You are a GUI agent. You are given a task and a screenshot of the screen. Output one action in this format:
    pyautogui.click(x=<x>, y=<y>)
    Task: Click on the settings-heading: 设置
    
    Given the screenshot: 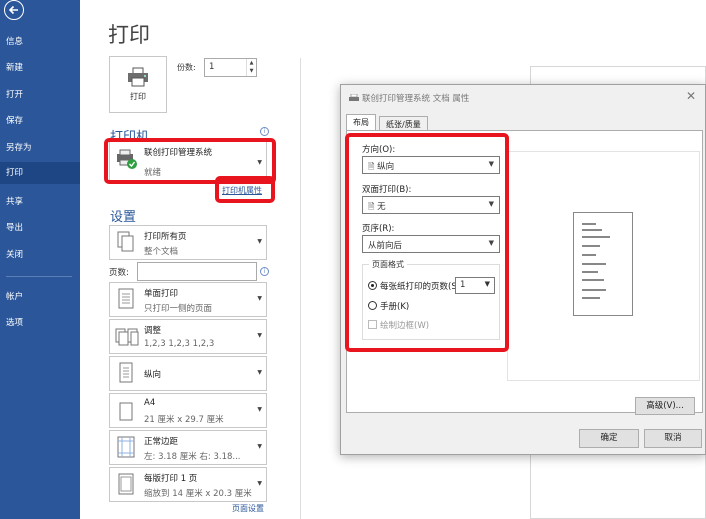 What is the action you would take?
    pyautogui.click(x=123, y=217)
    